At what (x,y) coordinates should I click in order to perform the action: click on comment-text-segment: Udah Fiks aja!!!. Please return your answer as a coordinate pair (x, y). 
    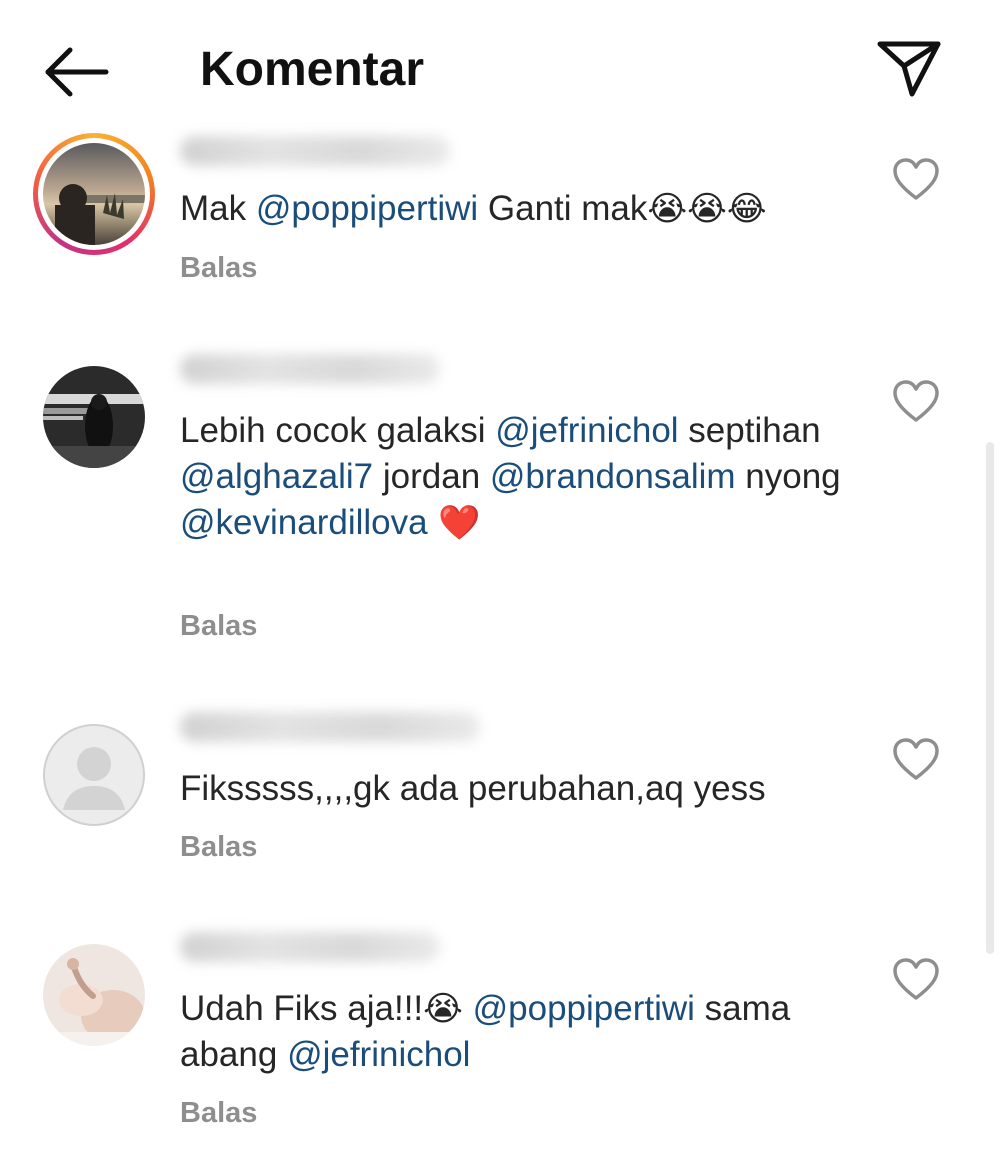
    Looking at the image, I should click on (302, 1008).